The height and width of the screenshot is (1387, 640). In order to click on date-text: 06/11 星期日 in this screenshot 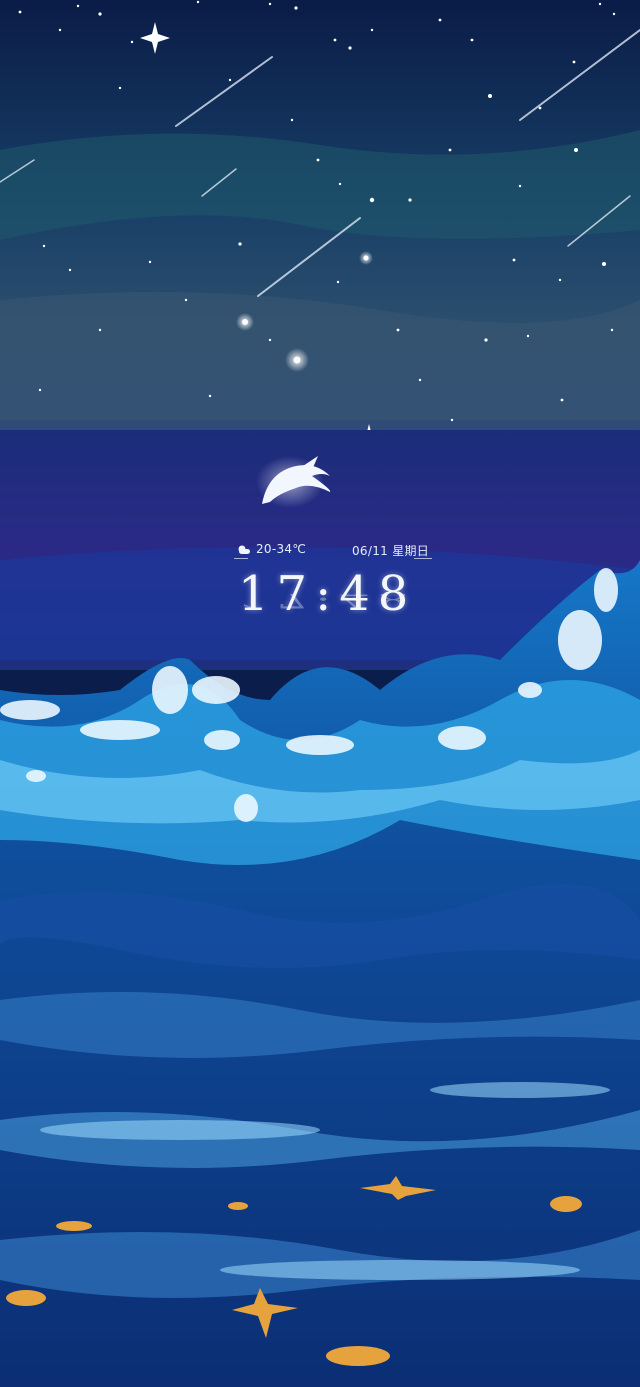, I will do `click(391, 551)`.